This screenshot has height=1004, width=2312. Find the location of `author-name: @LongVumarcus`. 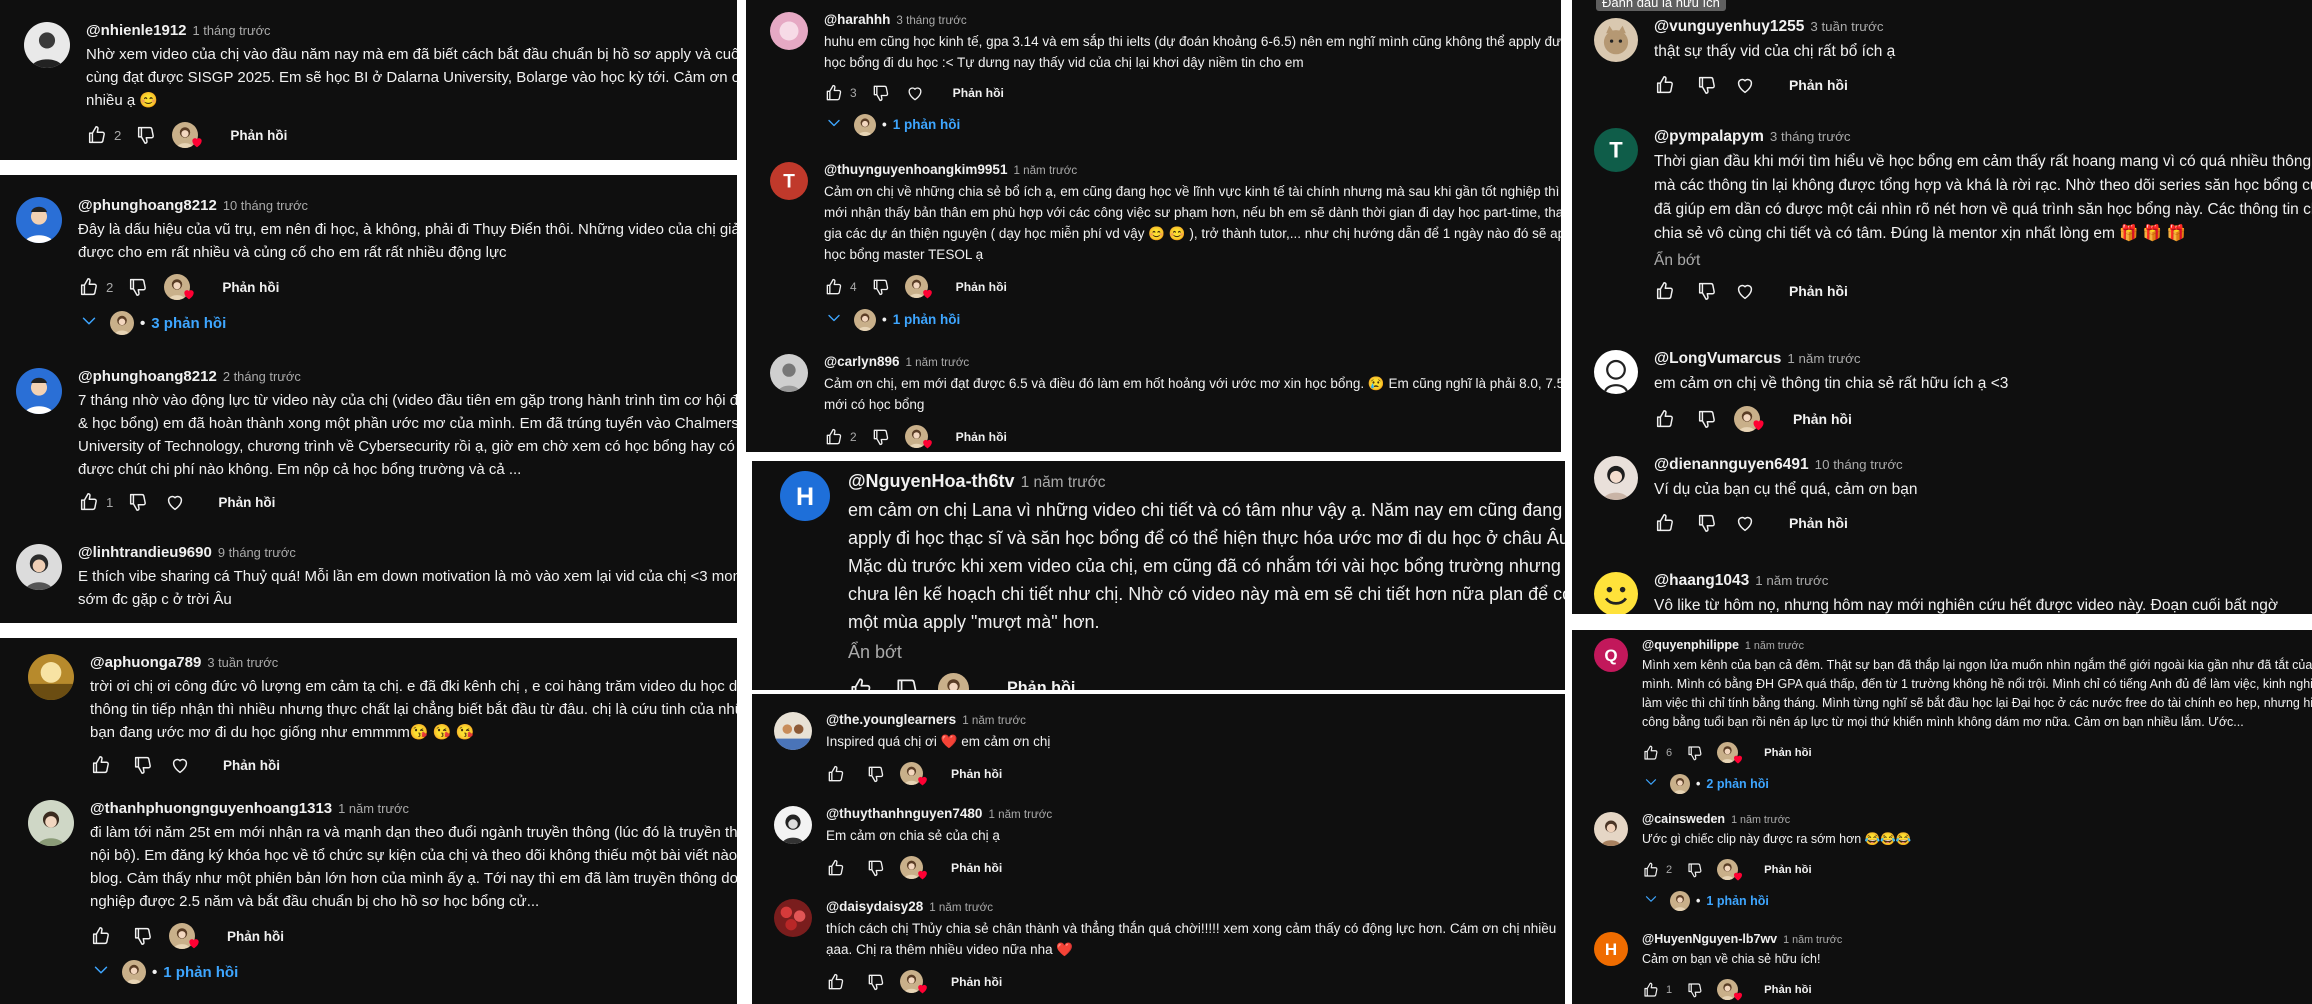

author-name: @LongVumarcus is located at coordinates (1717, 358).